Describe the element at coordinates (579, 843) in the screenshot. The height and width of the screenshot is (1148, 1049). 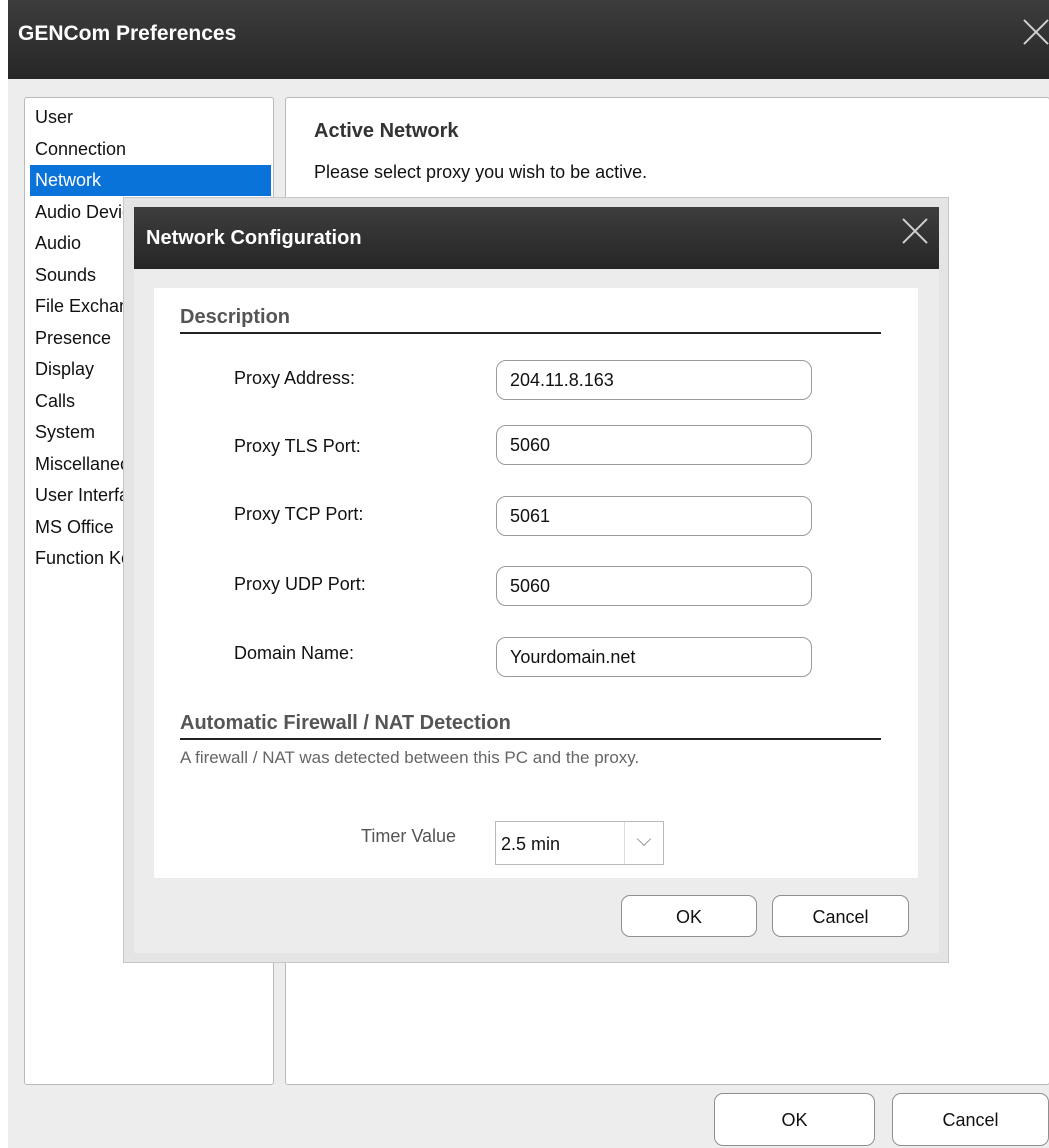
I see `timer-value-select: 2.5 min` at that location.